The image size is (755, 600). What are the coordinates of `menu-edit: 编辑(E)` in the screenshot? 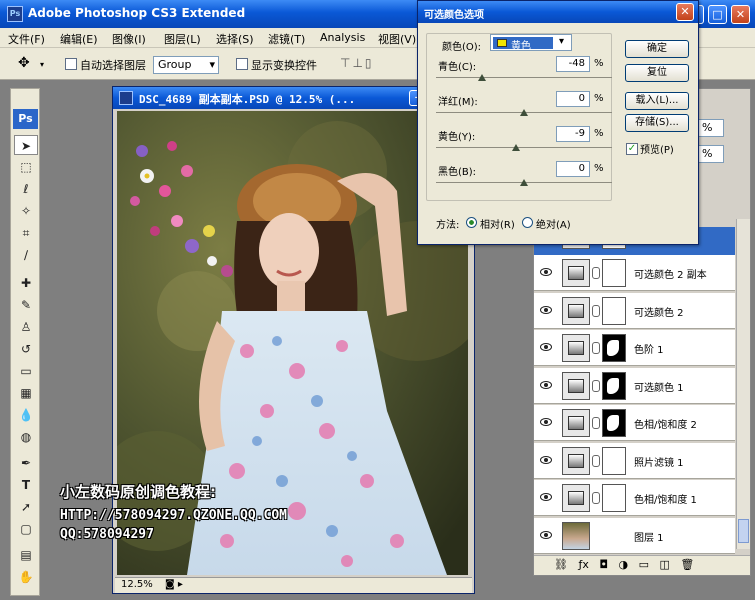 It's located at (79, 39).